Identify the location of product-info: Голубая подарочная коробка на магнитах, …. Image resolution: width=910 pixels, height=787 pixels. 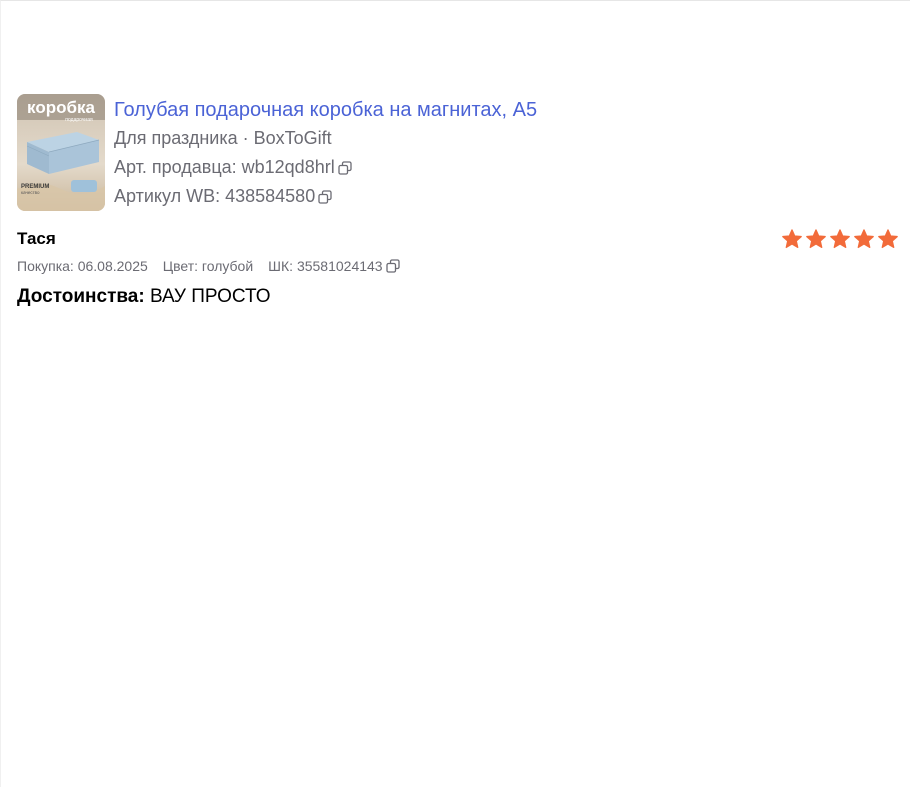
(325, 153).